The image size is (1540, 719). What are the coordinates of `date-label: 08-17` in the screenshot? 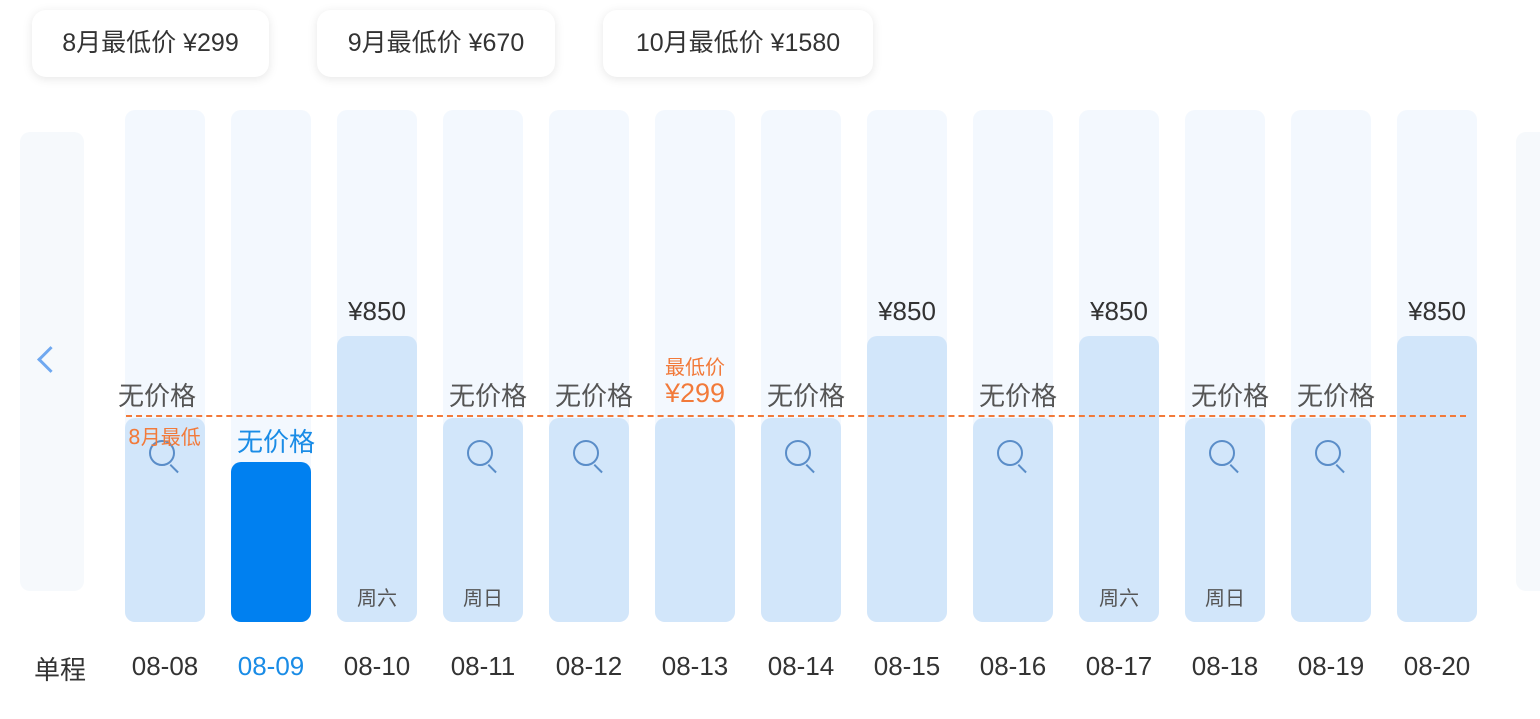 It's located at (1119, 666).